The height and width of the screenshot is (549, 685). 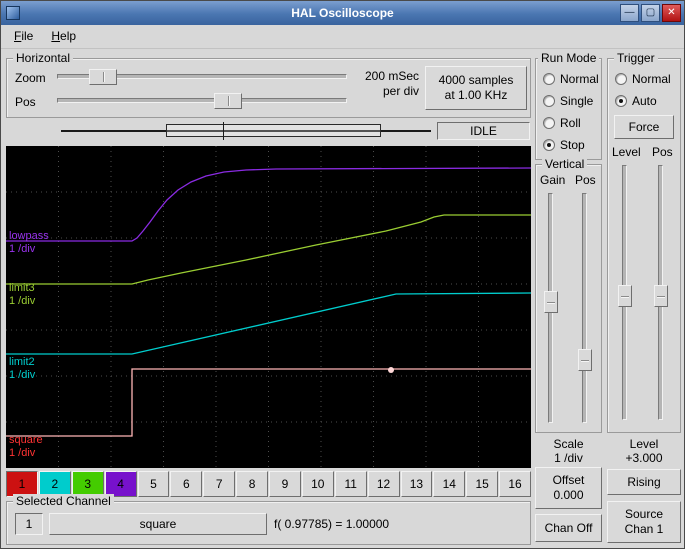 What do you see at coordinates (568, 495) in the screenshot?
I see `offset-line2: 0.000` at bounding box center [568, 495].